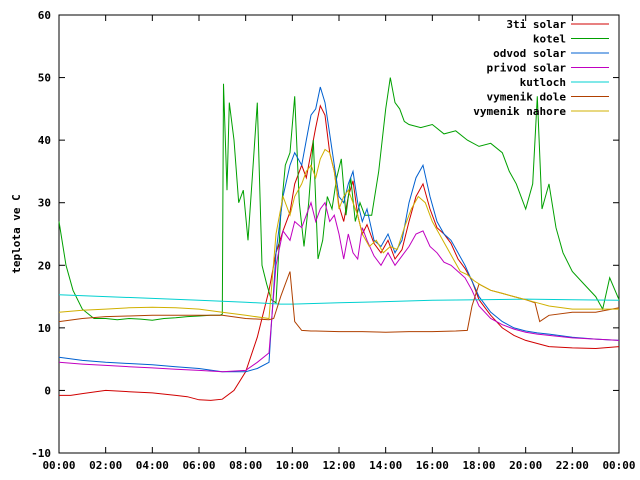  I want to click on x-tick-label: 04:00, so click(152, 465).